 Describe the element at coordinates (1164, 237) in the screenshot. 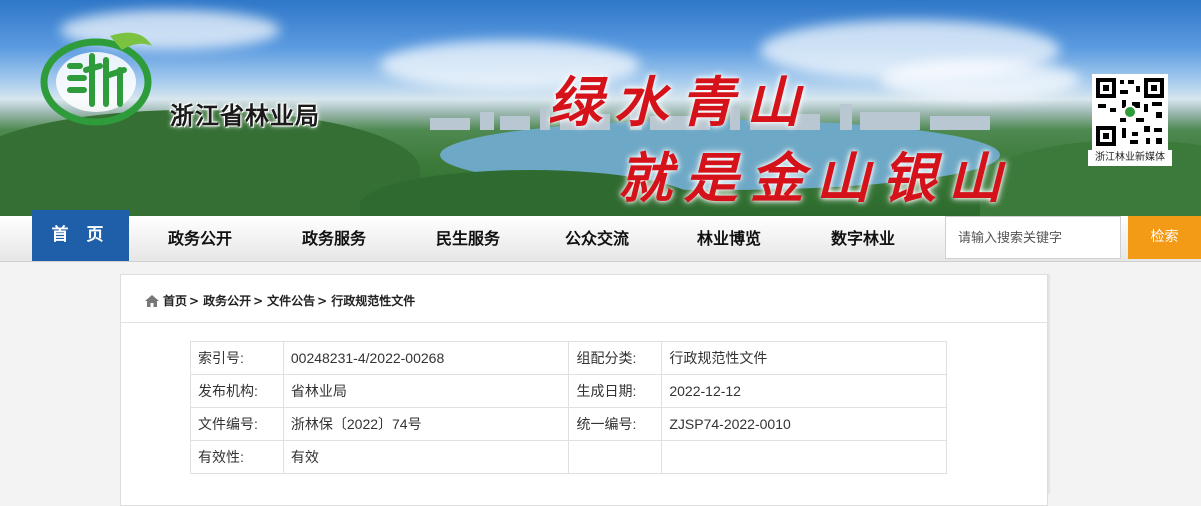

I see `search-button: 检索` at that location.